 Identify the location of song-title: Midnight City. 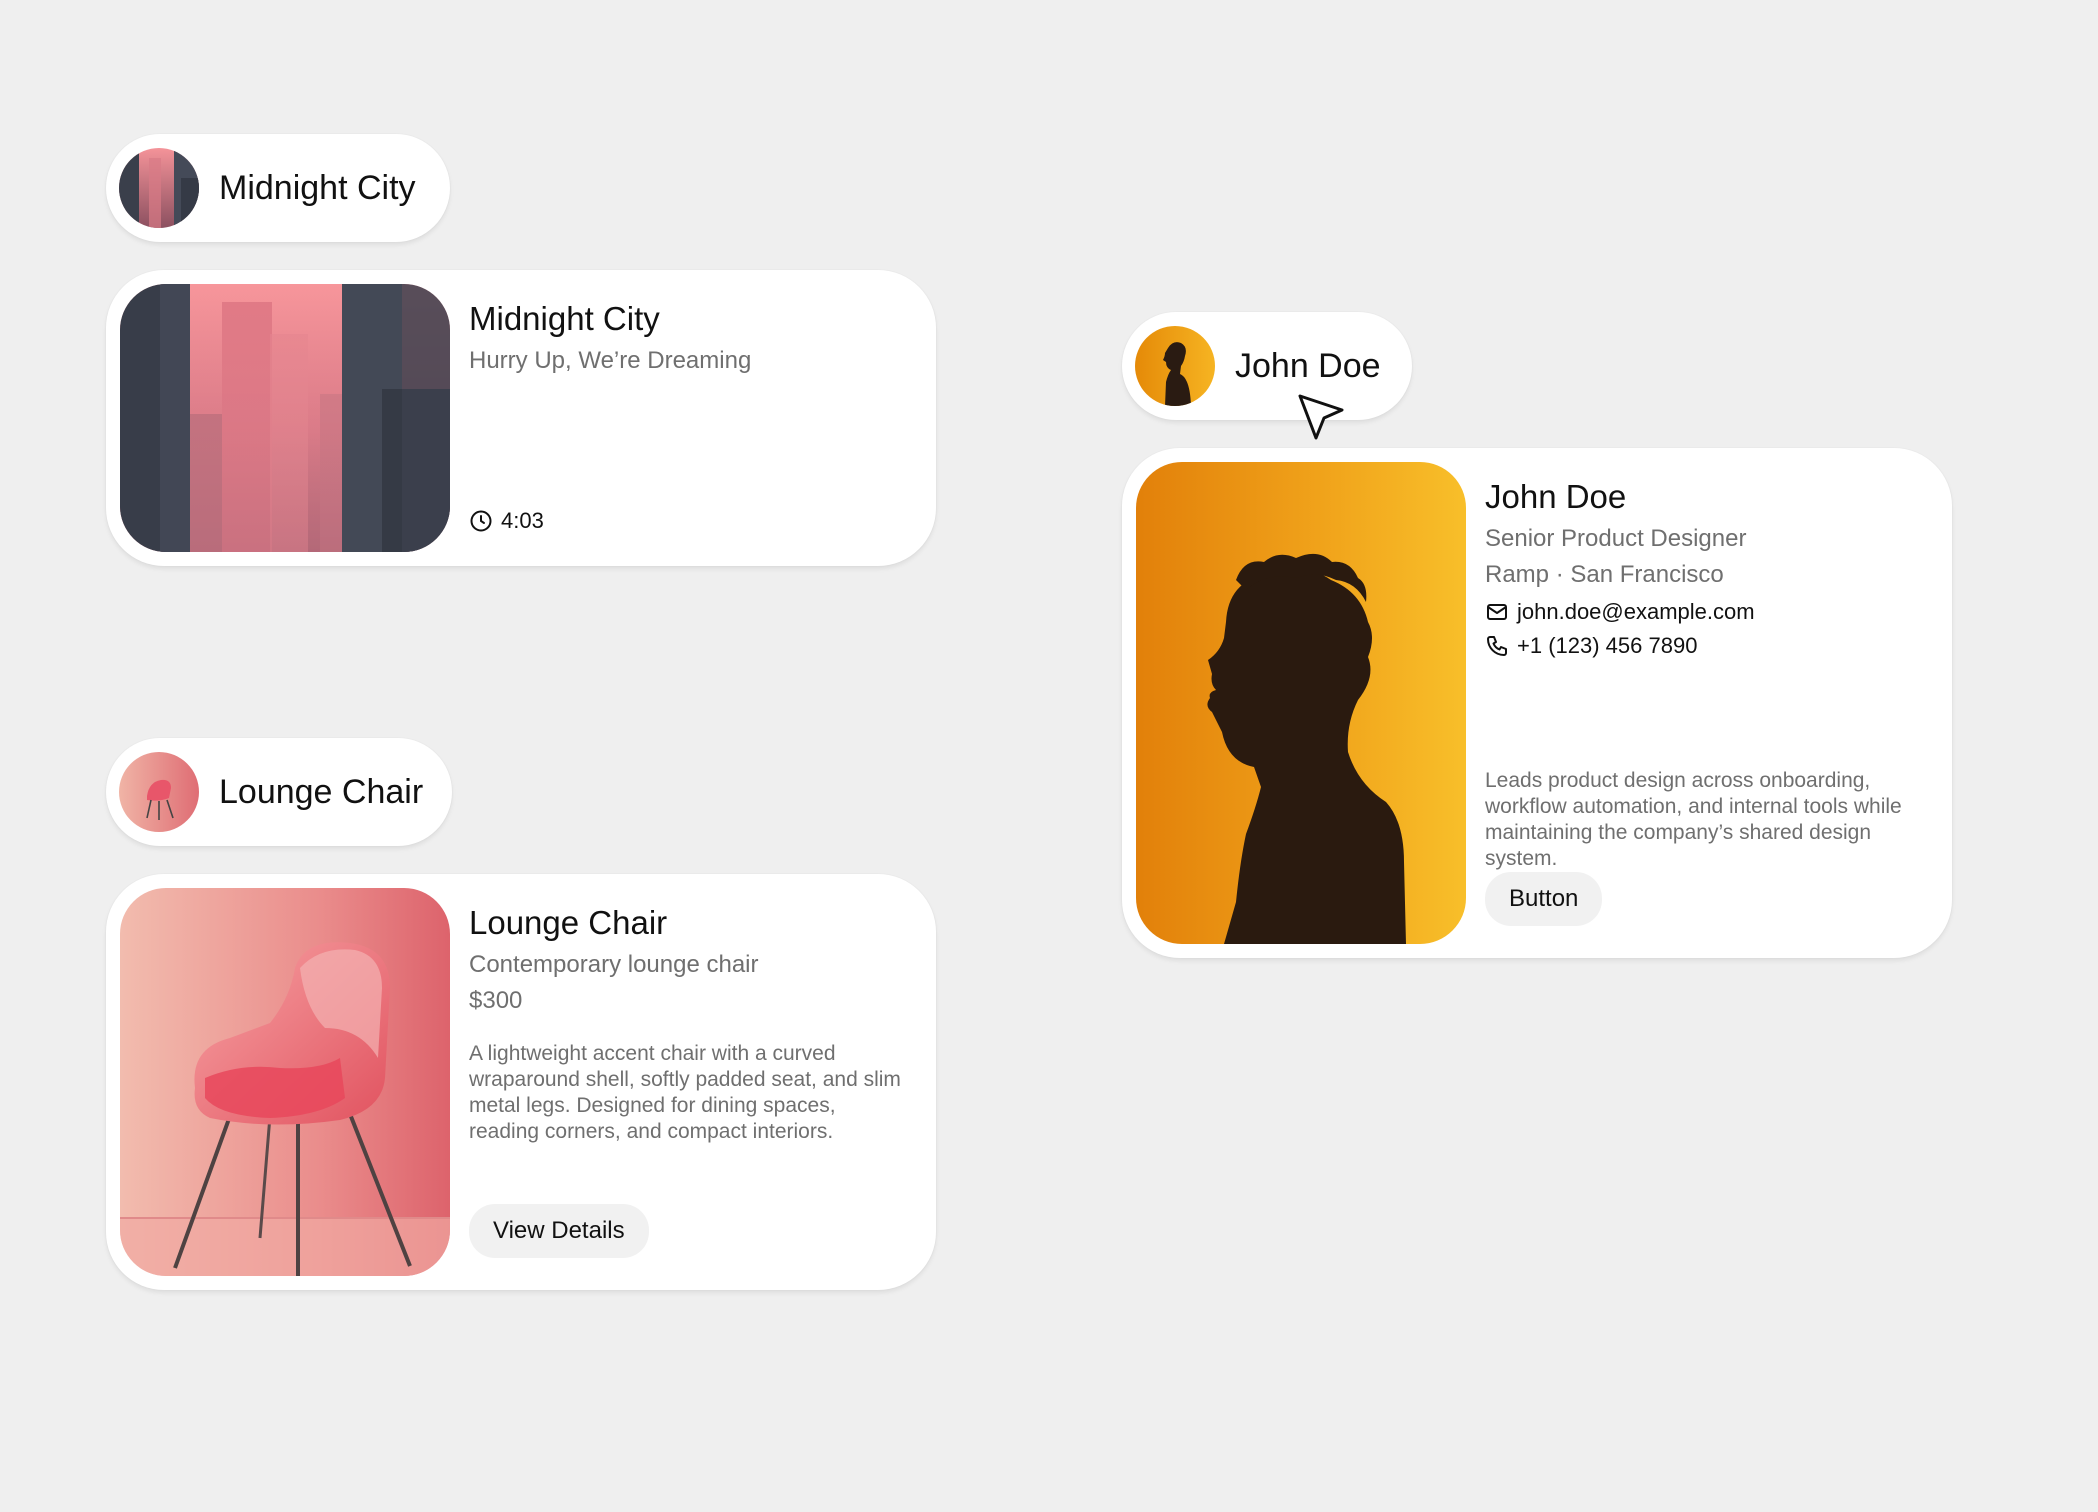
(564, 318).